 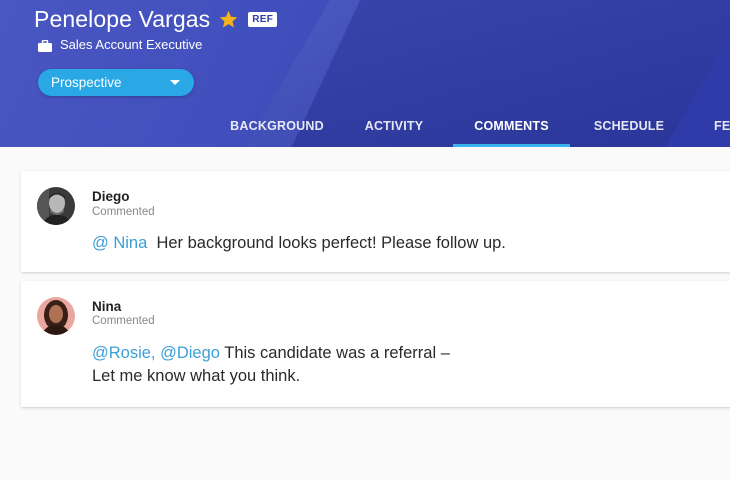 What do you see at coordinates (263, 19) in the screenshot?
I see `referral-badge: REF` at bounding box center [263, 19].